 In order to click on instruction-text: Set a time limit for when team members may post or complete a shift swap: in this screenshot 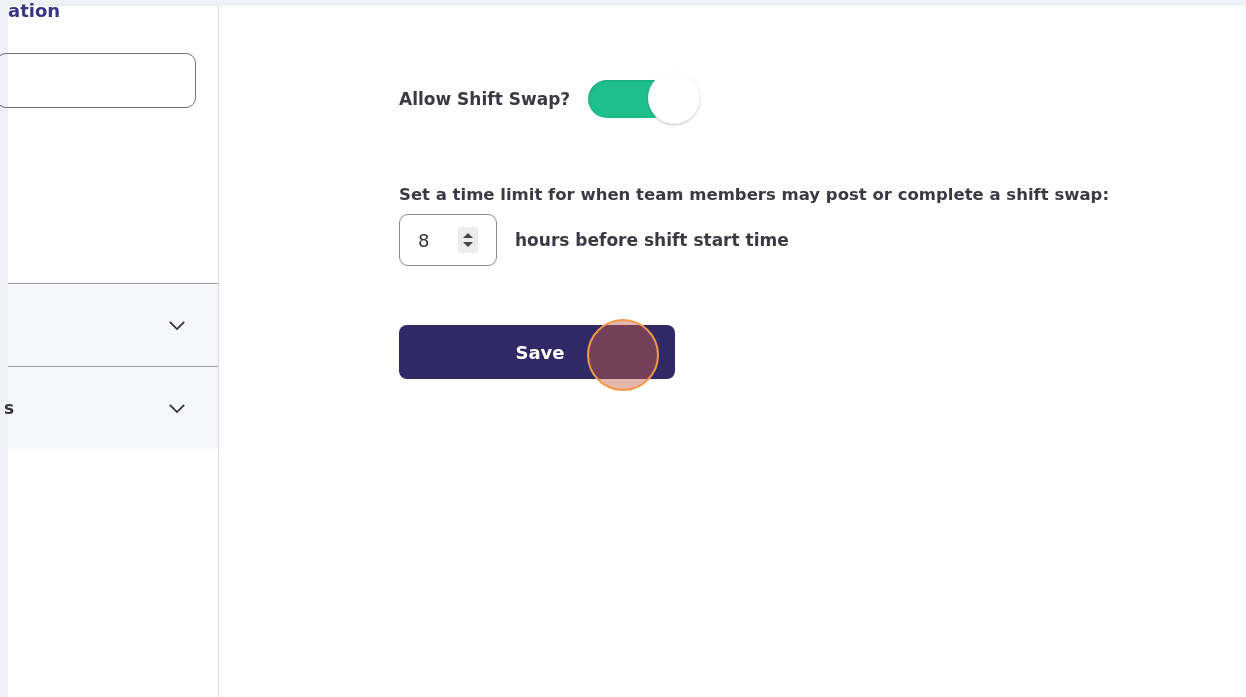, I will do `click(754, 194)`.